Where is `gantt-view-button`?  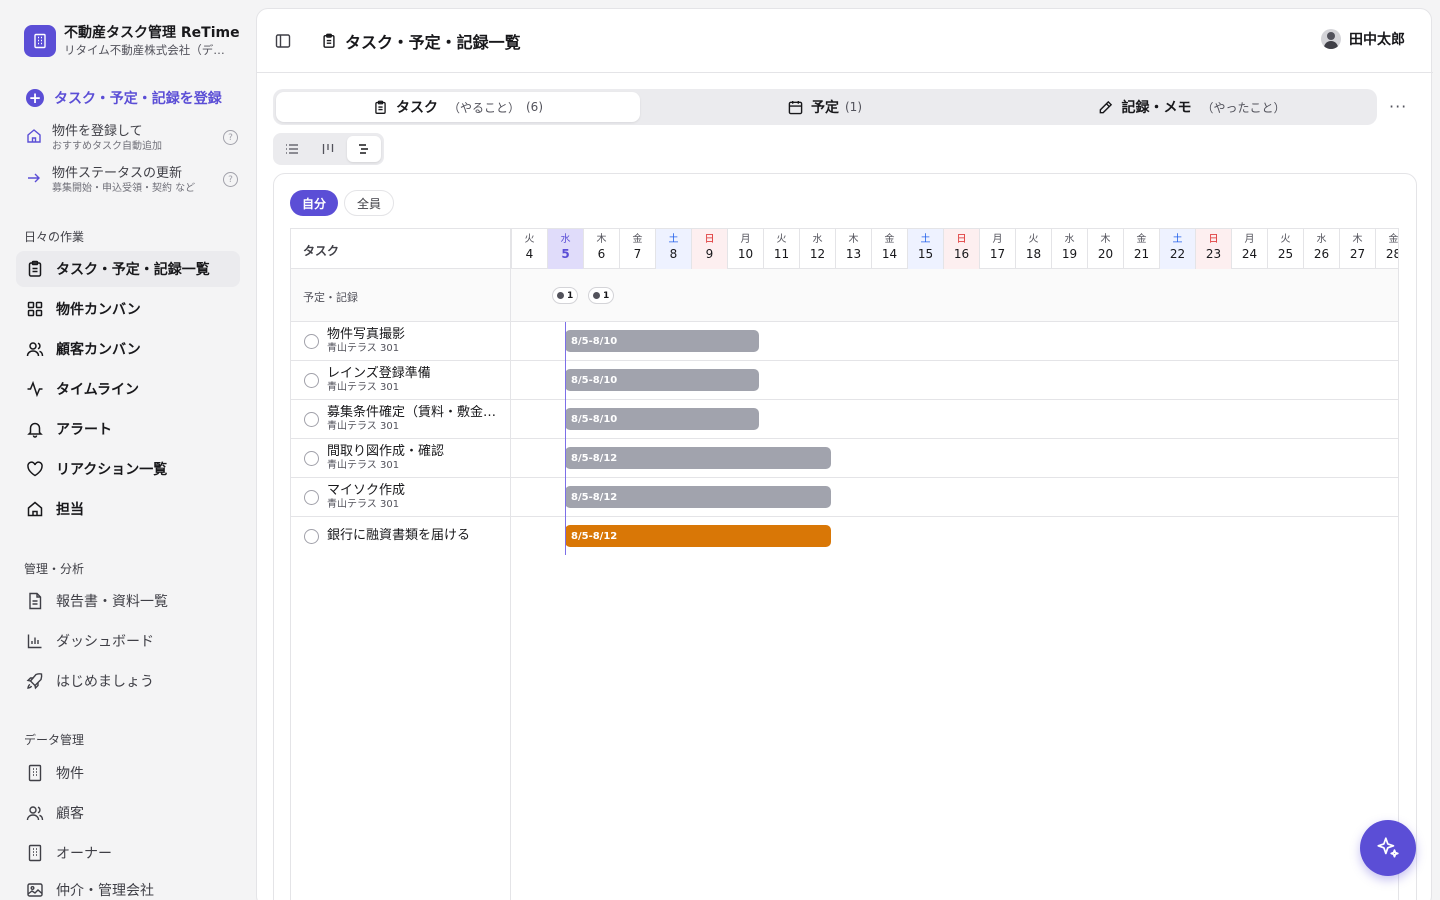 gantt-view-button is located at coordinates (364, 149).